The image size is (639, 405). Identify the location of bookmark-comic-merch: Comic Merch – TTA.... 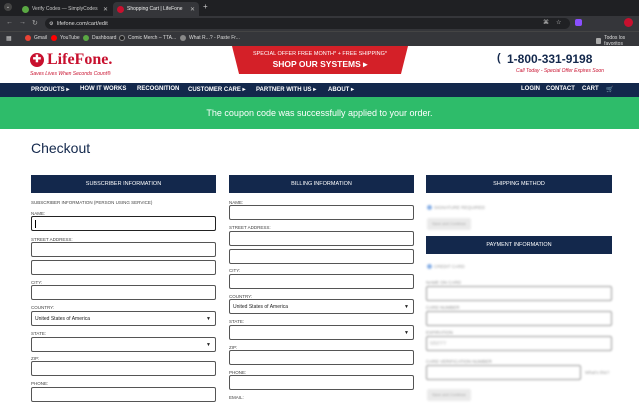
(147, 38).